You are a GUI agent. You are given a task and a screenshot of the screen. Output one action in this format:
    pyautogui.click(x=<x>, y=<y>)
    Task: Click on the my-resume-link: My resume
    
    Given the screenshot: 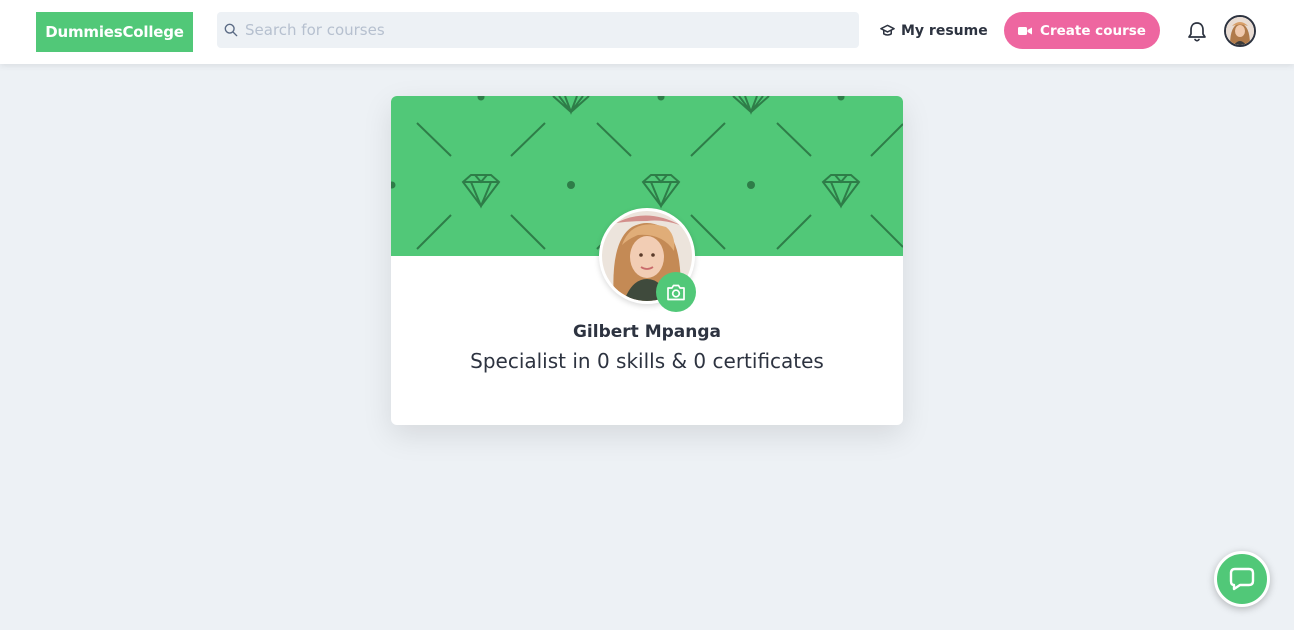 What is the action you would take?
    pyautogui.click(x=934, y=31)
    